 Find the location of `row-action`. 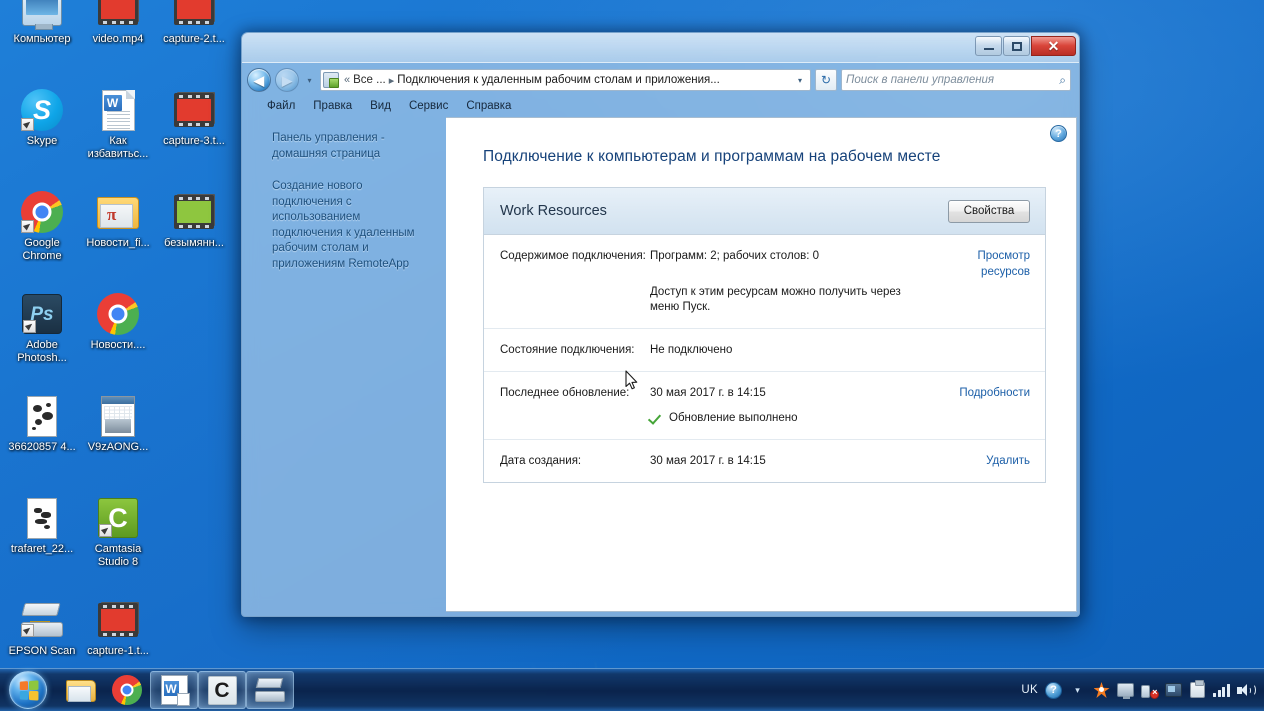

row-action is located at coordinates (984, 350).